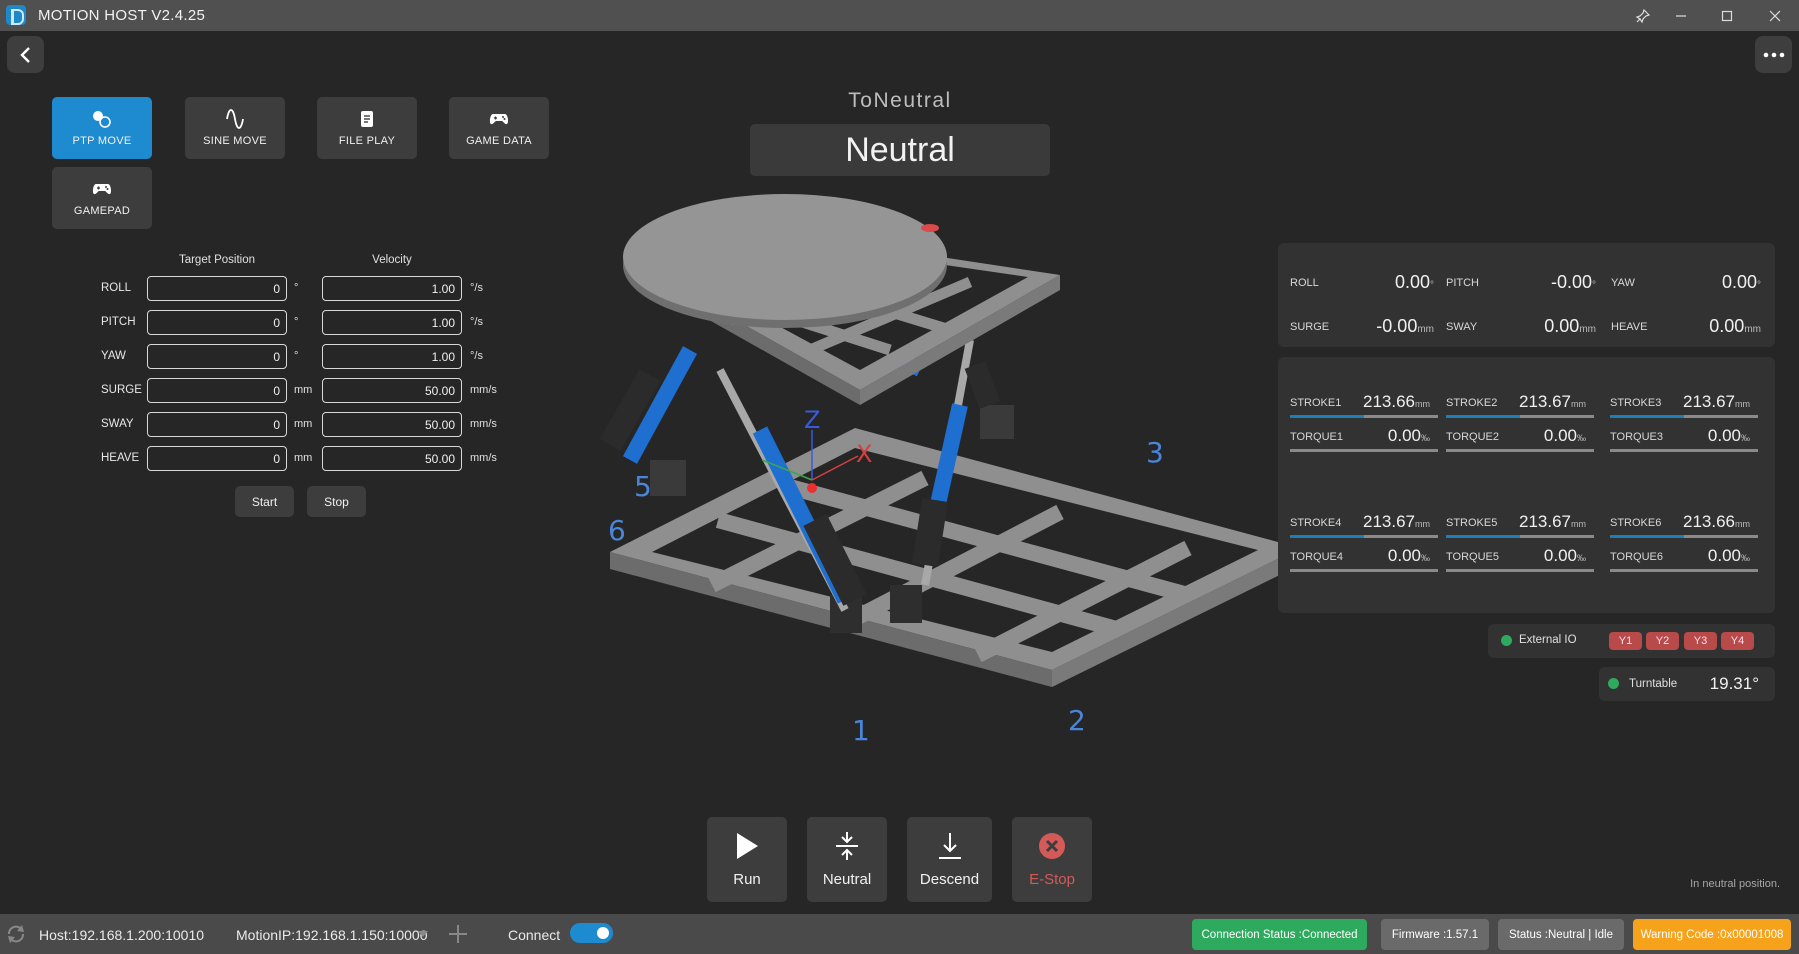 The height and width of the screenshot is (954, 1799). What do you see at coordinates (1435, 934) in the screenshot?
I see `firmware-badge: Firmware :1.57.1` at bounding box center [1435, 934].